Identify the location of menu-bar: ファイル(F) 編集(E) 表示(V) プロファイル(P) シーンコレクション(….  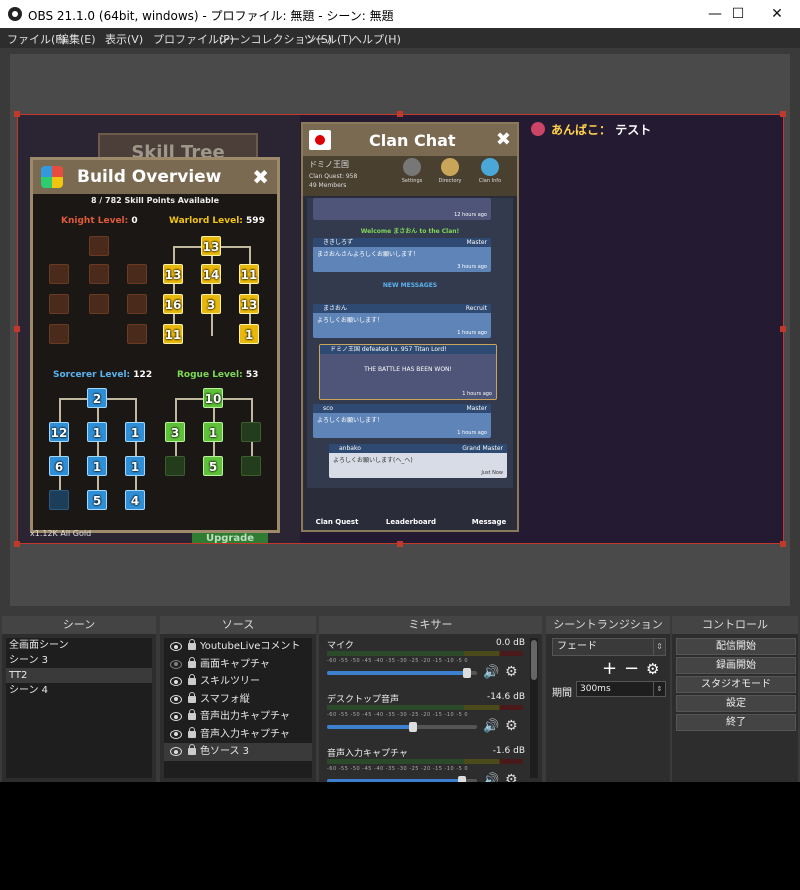
(400, 38).